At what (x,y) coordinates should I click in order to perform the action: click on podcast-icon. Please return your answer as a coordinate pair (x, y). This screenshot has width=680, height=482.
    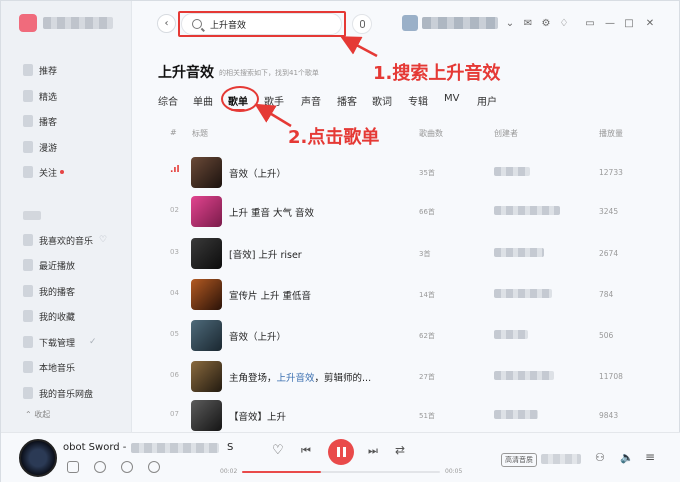
    Looking at the image, I should click on (28, 121).